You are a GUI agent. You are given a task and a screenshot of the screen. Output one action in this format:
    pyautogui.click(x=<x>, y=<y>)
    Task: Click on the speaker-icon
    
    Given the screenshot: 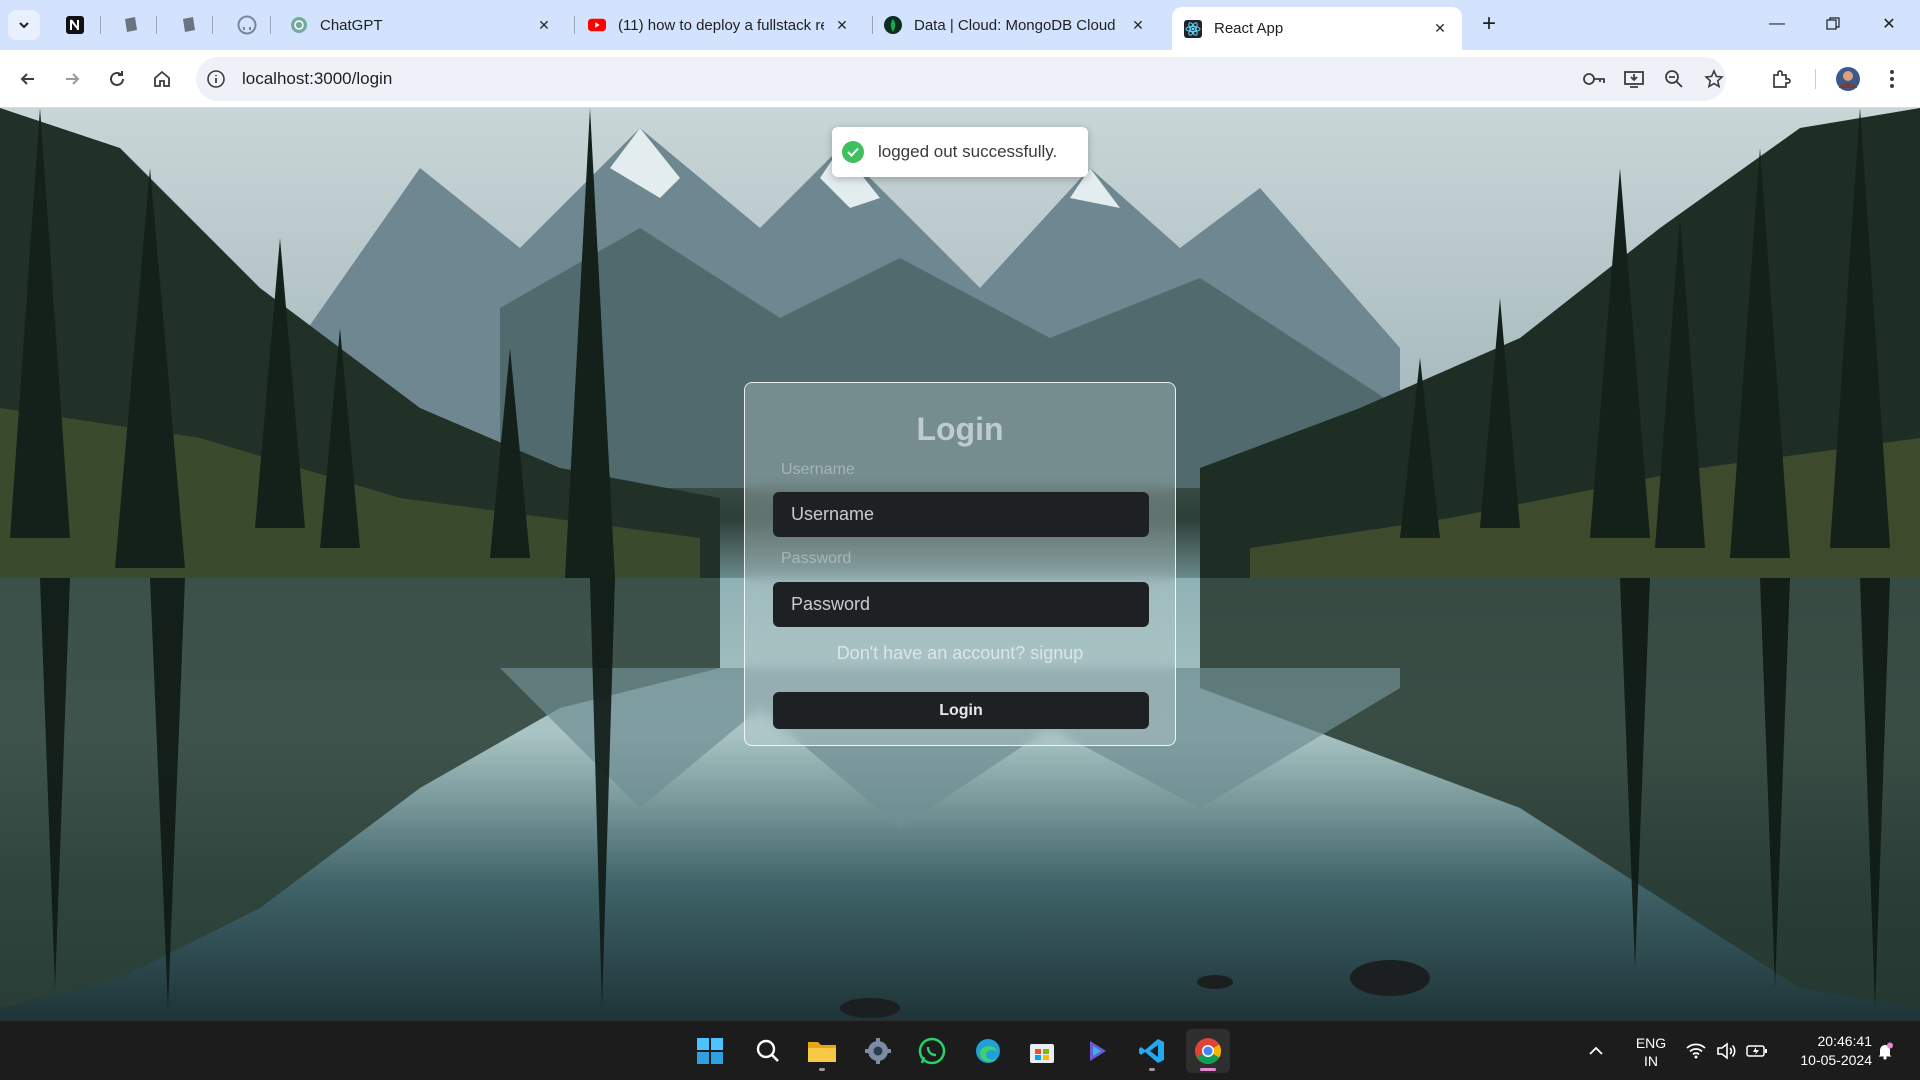 What is the action you would take?
    pyautogui.click(x=1726, y=1051)
    